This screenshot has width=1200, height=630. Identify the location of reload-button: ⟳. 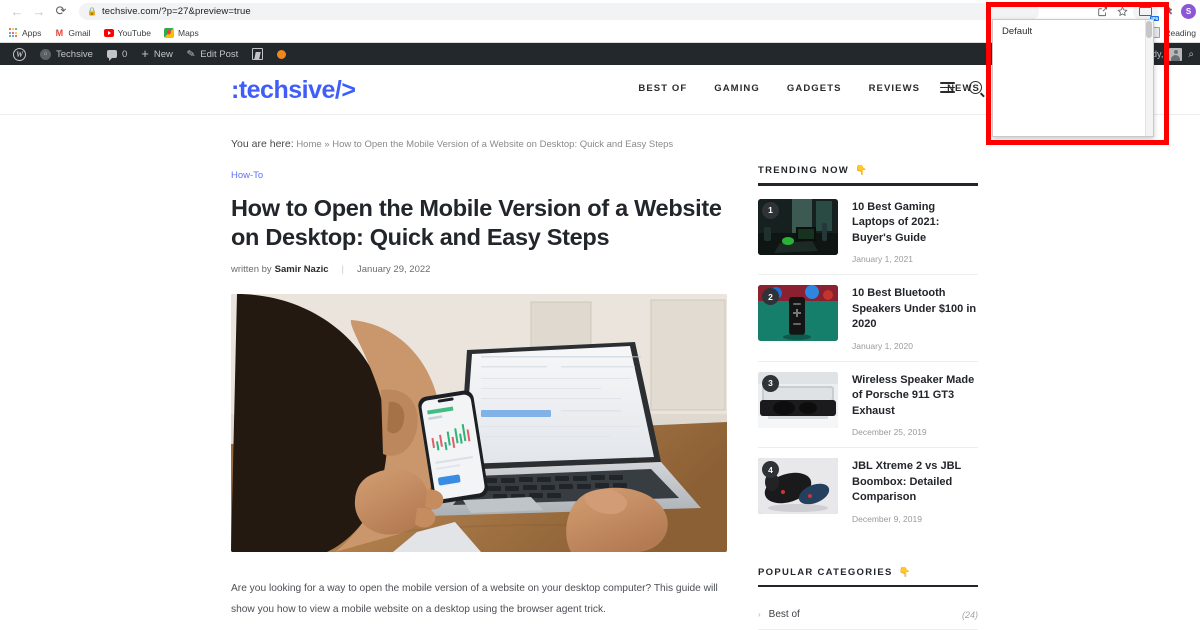
(61, 11).